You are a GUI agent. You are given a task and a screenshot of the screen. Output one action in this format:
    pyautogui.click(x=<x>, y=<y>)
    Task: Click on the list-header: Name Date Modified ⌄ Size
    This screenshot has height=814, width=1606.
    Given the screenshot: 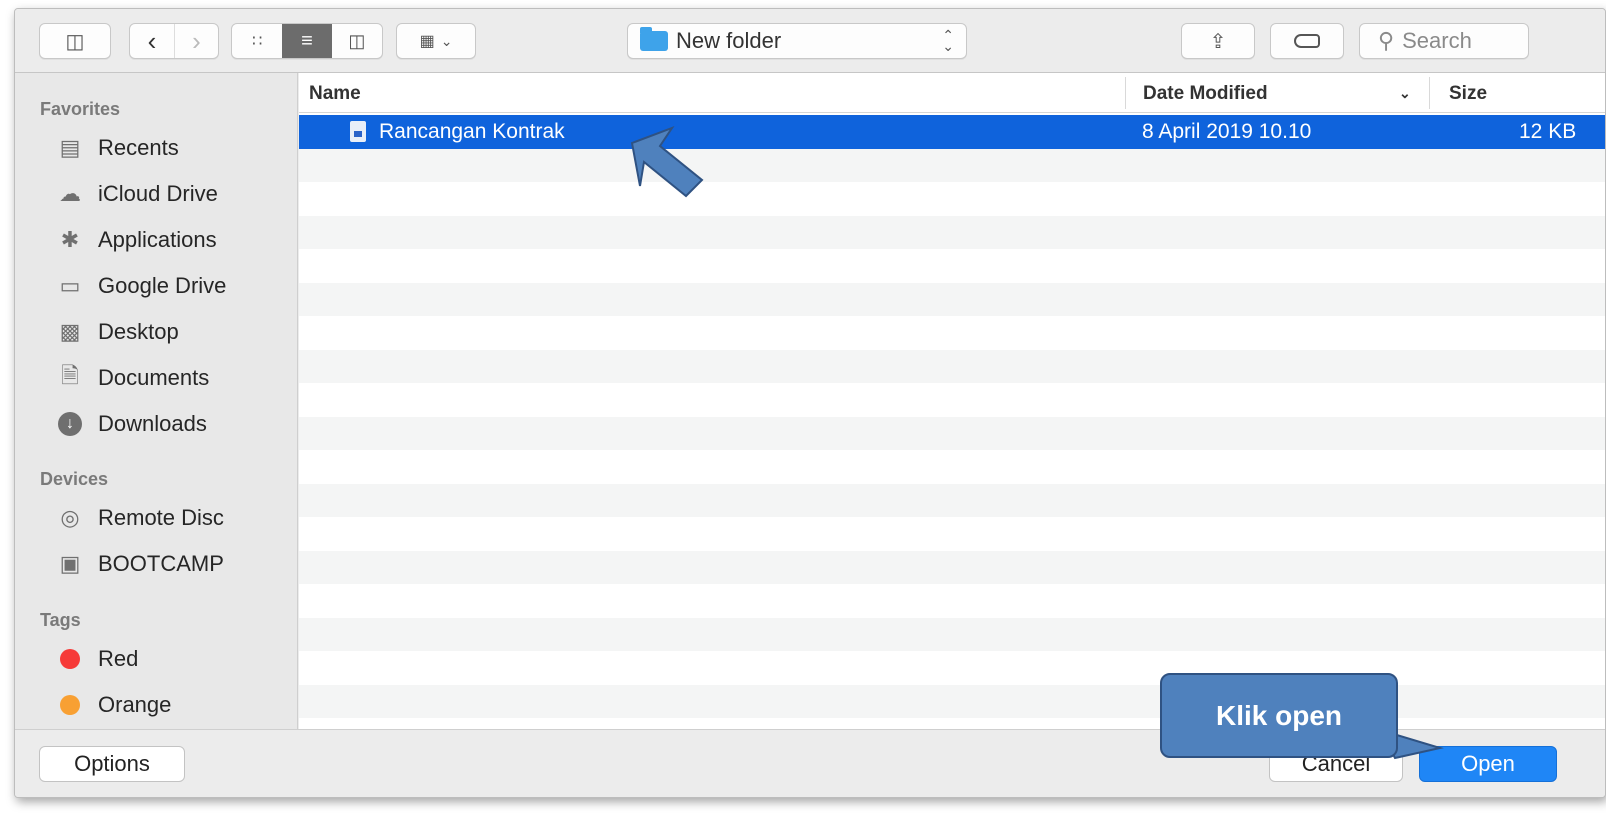 What is the action you would take?
    pyautogui.click(x=952, y=93)
    